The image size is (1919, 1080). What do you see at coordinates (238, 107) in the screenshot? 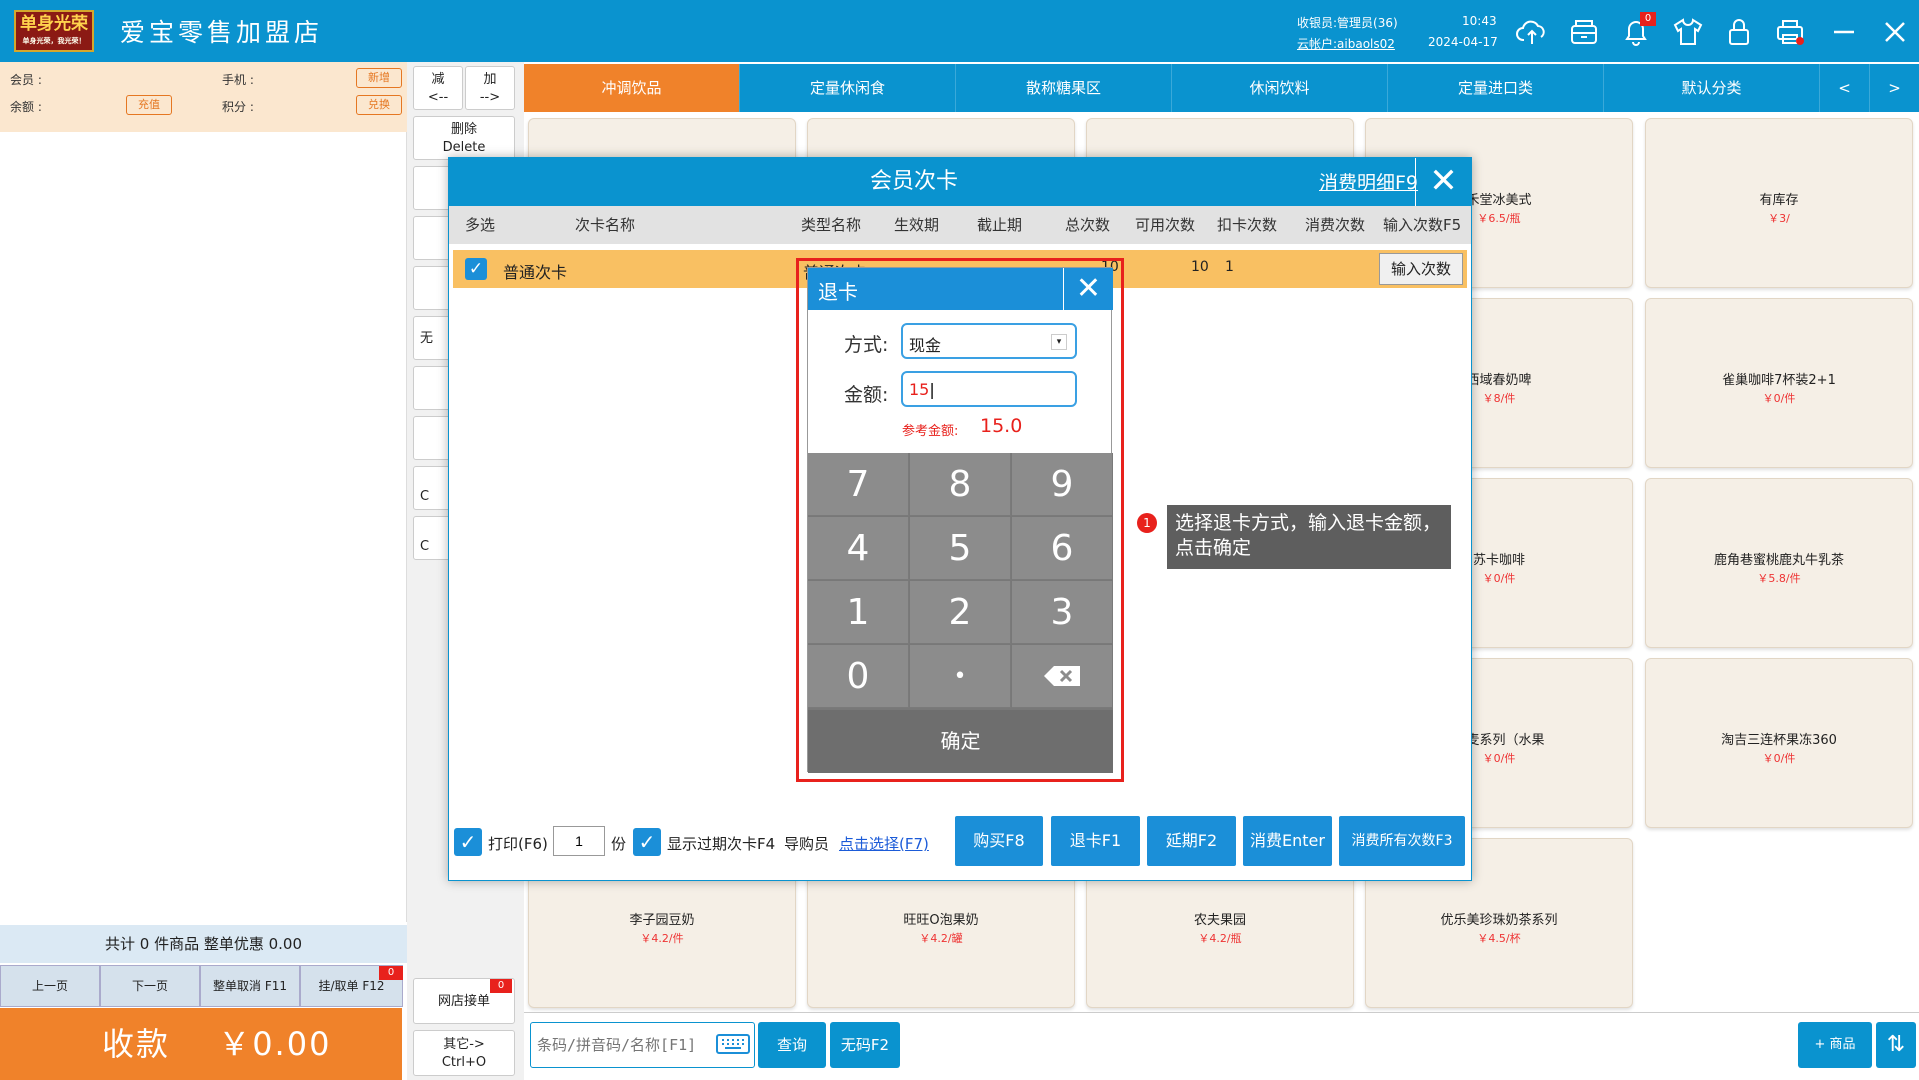
I see `points-label: 积分 :` at bounding box center [238, 107].